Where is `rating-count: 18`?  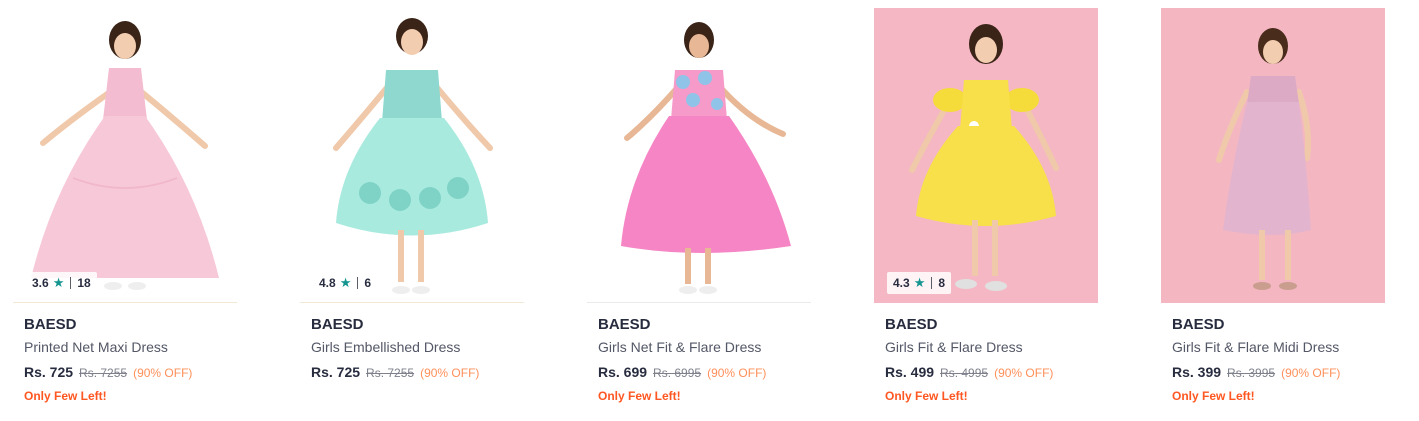 rating-count: 18 is located at coordinates (84, 283).